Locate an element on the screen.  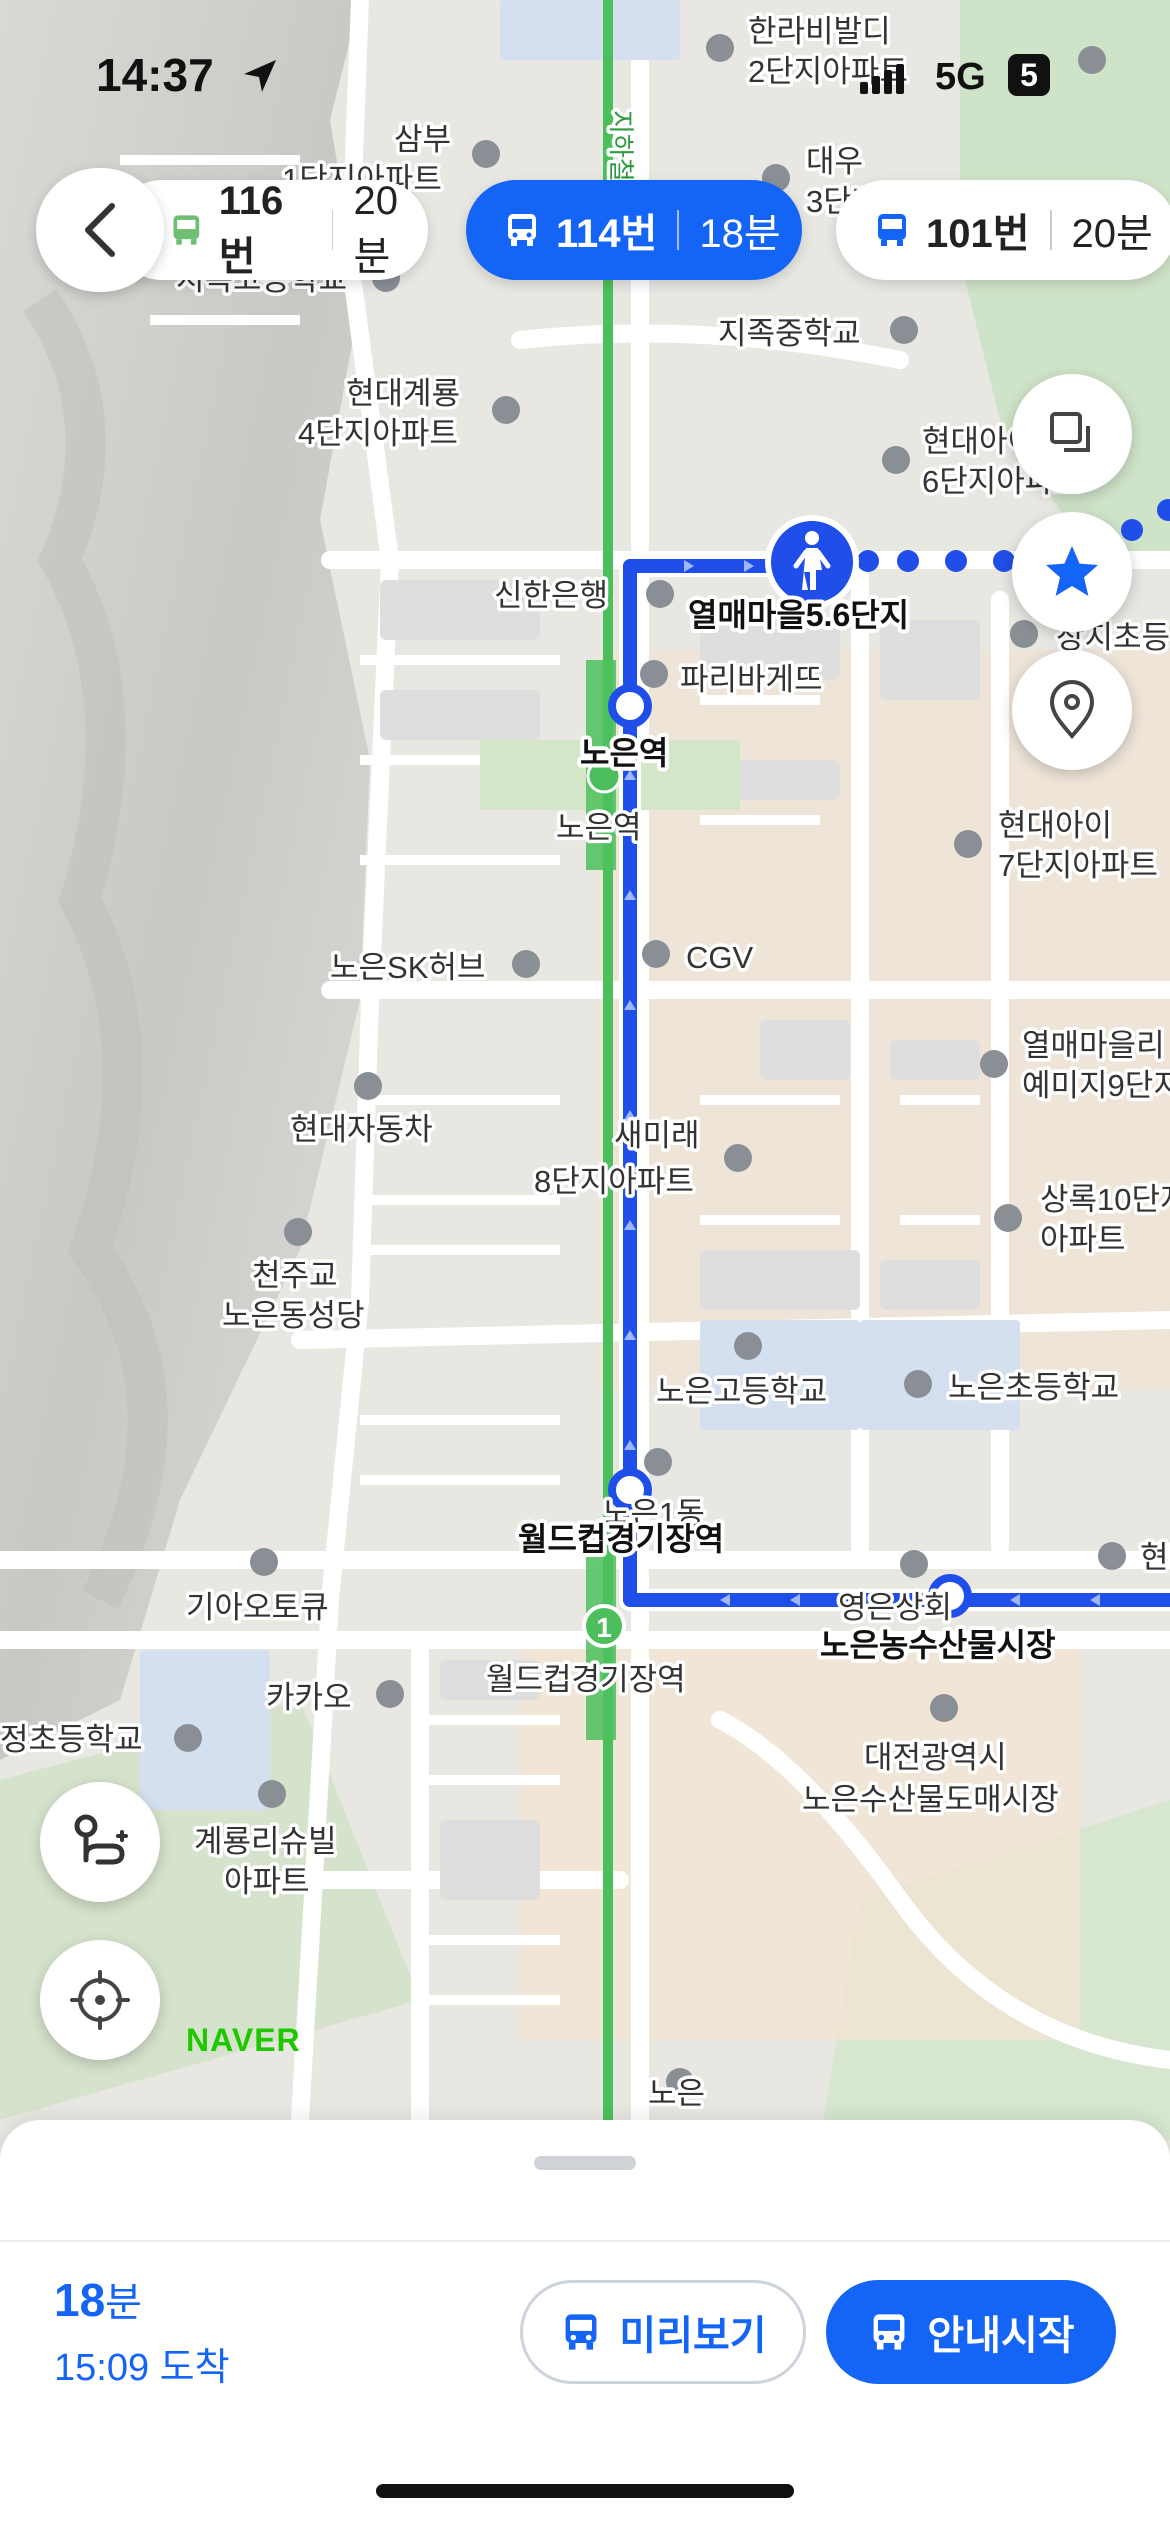
map-label: 4단지아파트 is located at coordinates (378, 433).